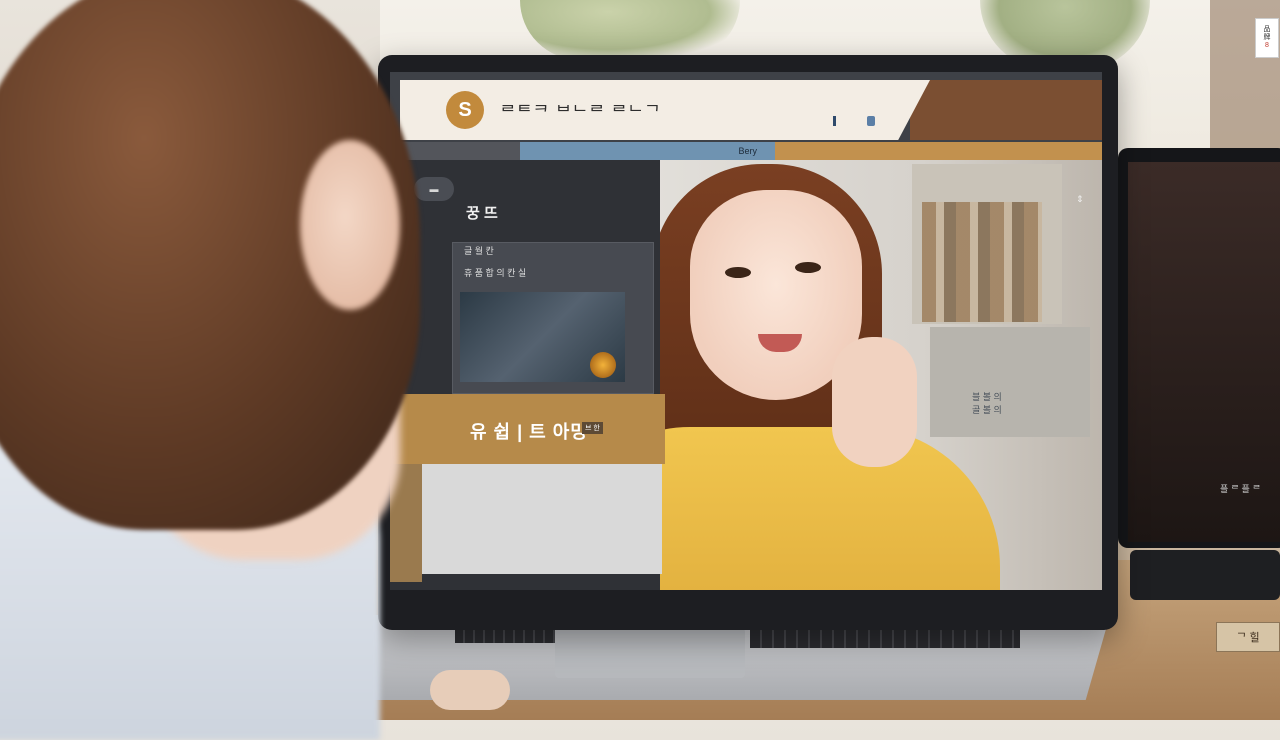 The width and height of the screenshot is (1280, 740). What do you see at coordinates (808, 267) in the screenshot?
I see `woman-eye-right` at bounding box center [808, 267].